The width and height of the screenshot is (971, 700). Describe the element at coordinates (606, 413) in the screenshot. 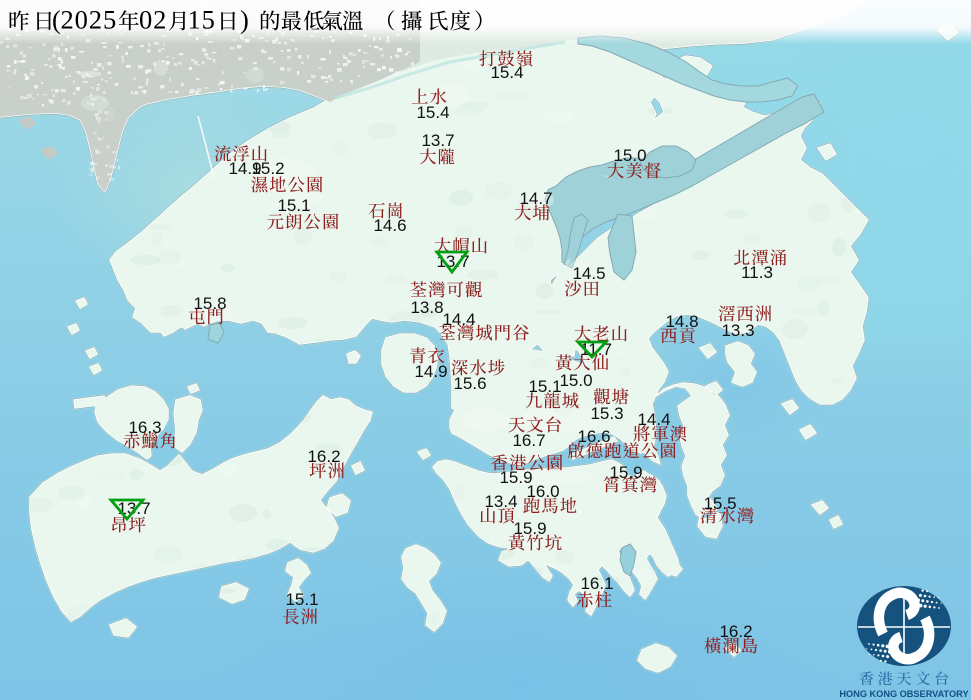

I see `svg-text: 15.3` at that location.